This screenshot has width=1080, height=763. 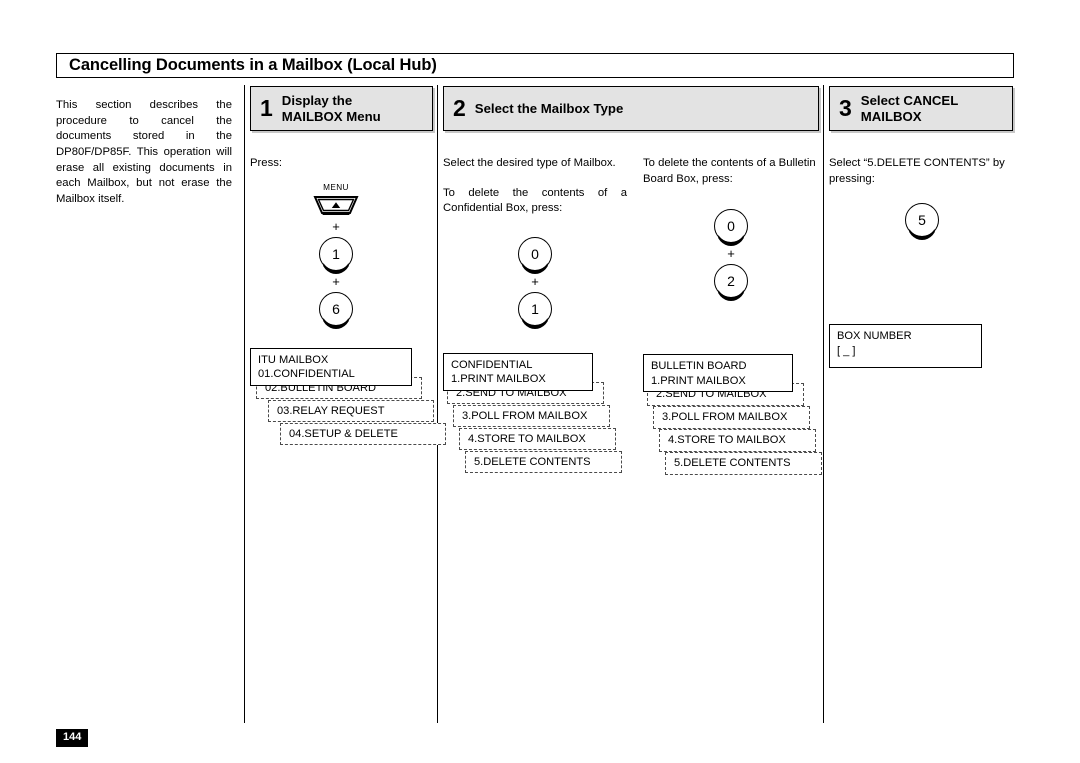 What do you see at coordinates (351, 411) in the screenshot?
I see `menu-row-03: 03.RELAY REQUEST` at bounding box center [351, 411].